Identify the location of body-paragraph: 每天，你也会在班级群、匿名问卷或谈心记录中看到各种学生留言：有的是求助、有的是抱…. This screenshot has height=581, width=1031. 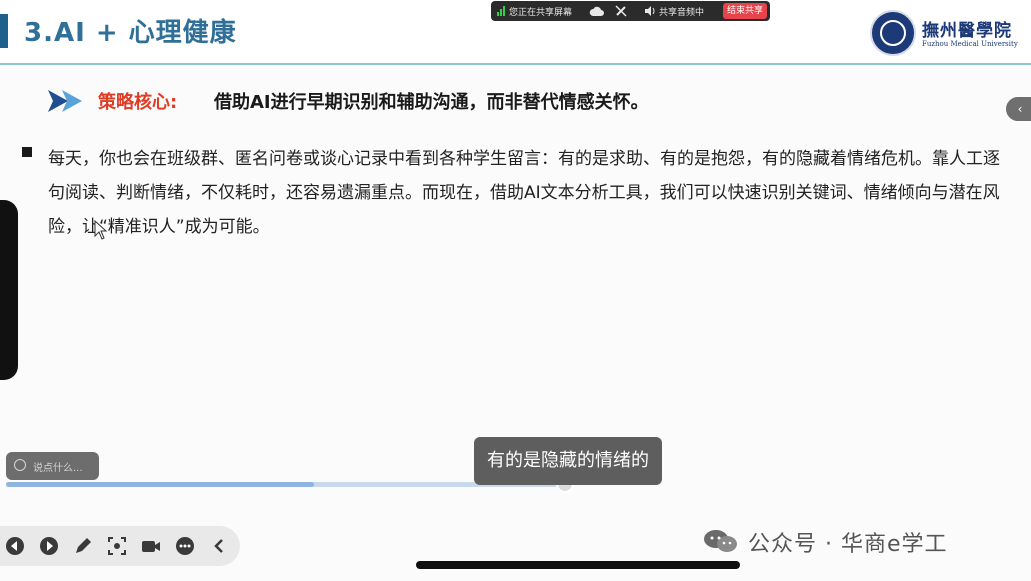
(524, 193).